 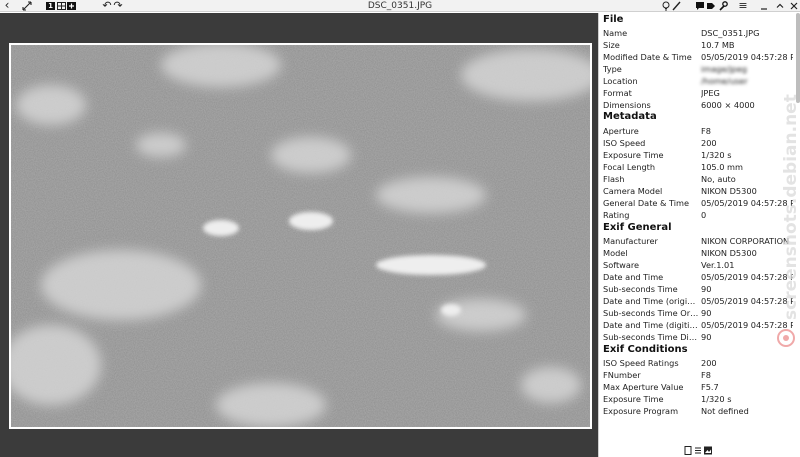 I want to click on wrench-icon, so click(x=723, y=6).